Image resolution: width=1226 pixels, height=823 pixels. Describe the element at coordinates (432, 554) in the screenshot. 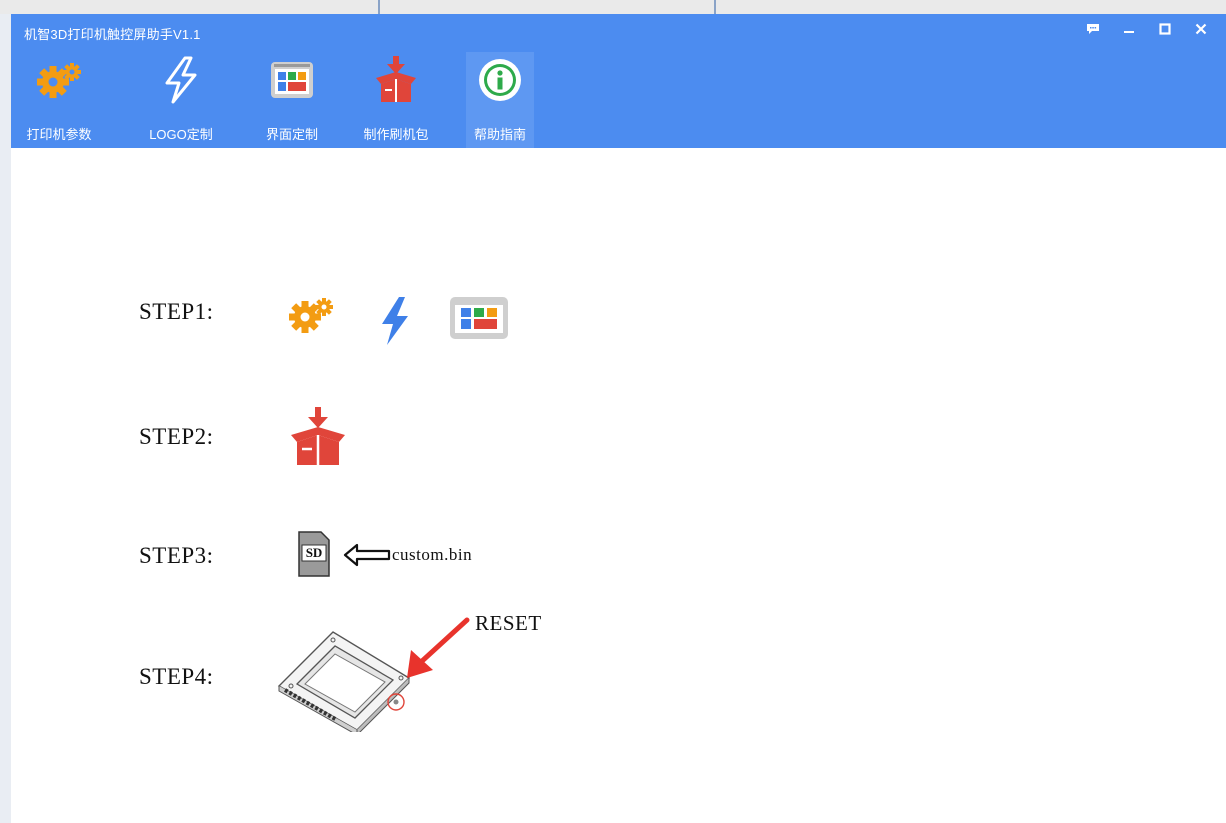

I see `custom-bin-filename: custom.bin` at that location.